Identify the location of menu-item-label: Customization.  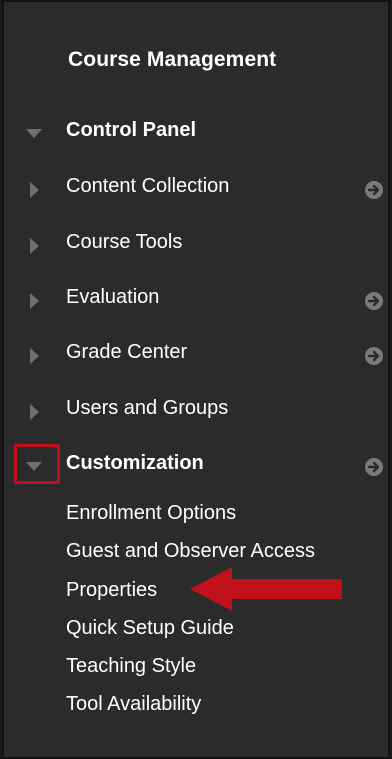
(135, 463).